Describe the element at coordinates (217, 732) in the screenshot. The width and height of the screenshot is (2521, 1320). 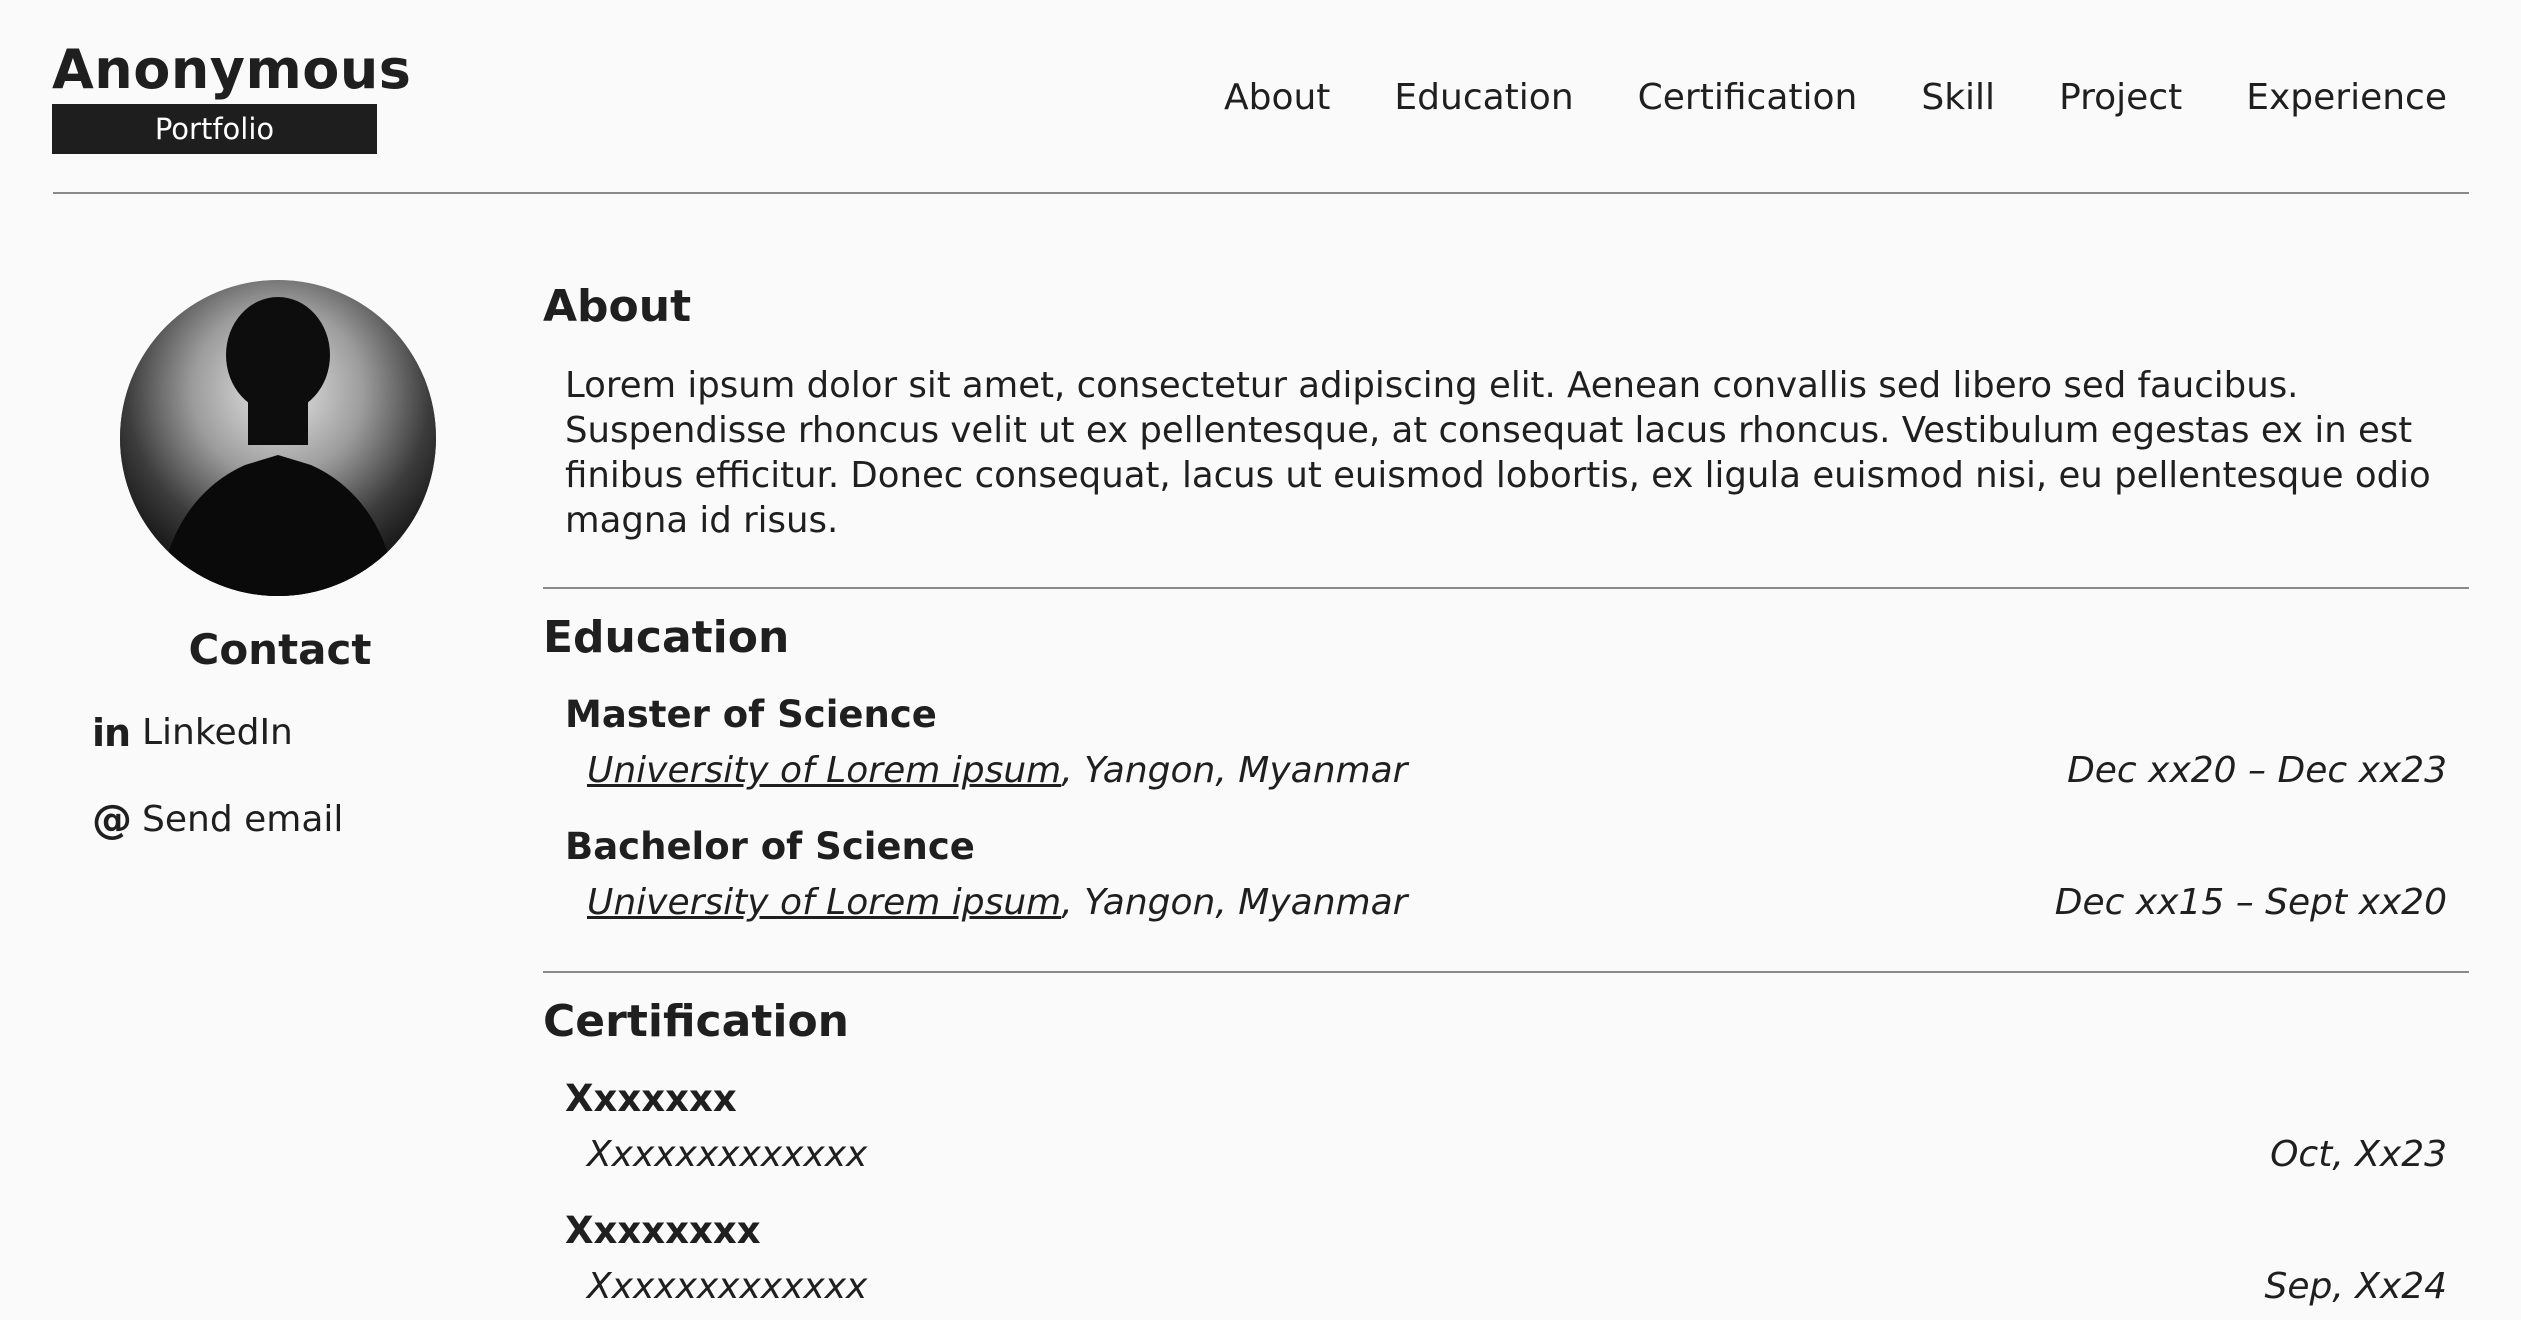
I see `linkedin-label: LinkedIn` at that location.